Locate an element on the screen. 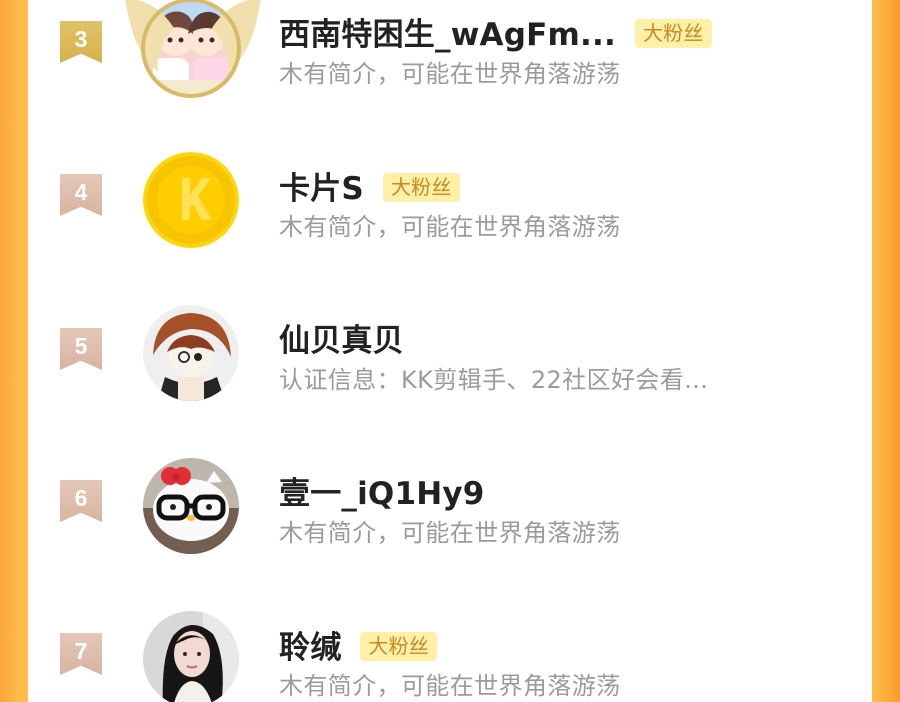 Image resolution: width=900 pixels, height=702 pixels. rank-ribbon: 5 is located at coordinates (81, 349).